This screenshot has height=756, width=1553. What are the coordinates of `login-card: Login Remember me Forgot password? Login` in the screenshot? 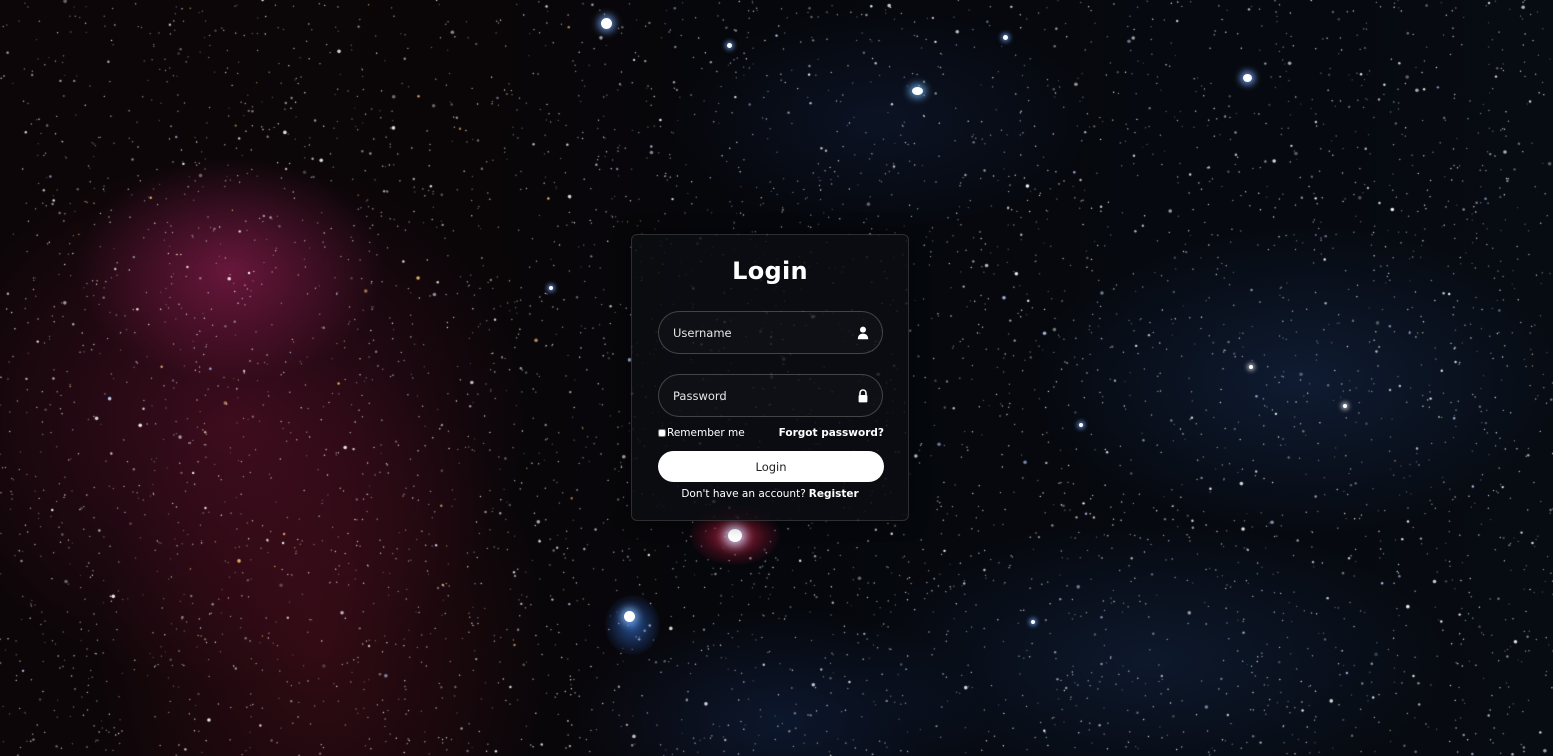 It's located at (770, 377).